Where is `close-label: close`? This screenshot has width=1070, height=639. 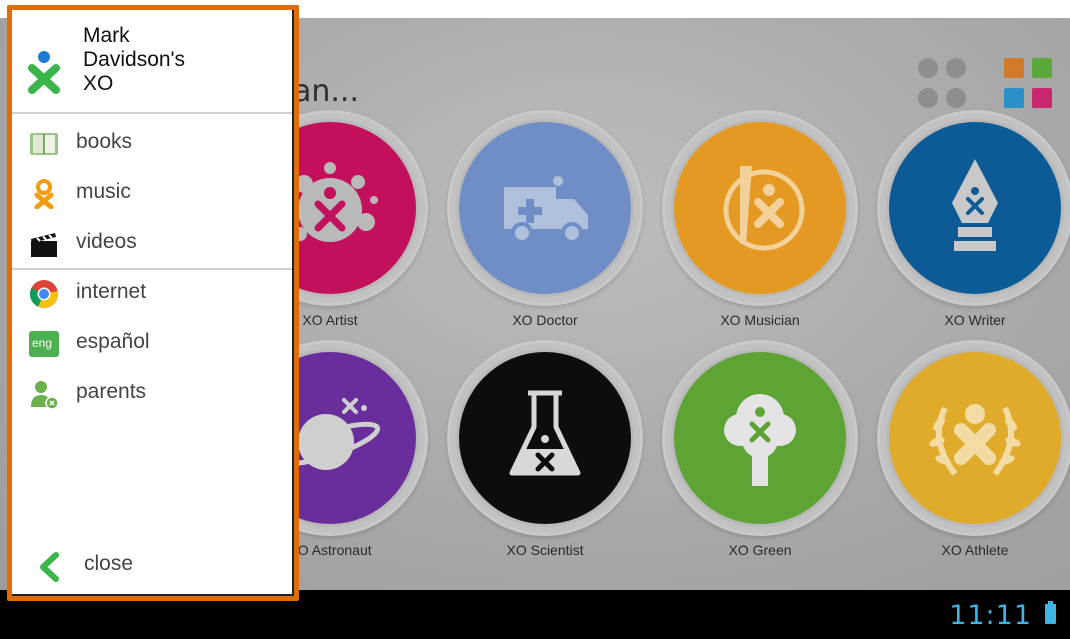
close-label: close is located at coordinates (109, 563).